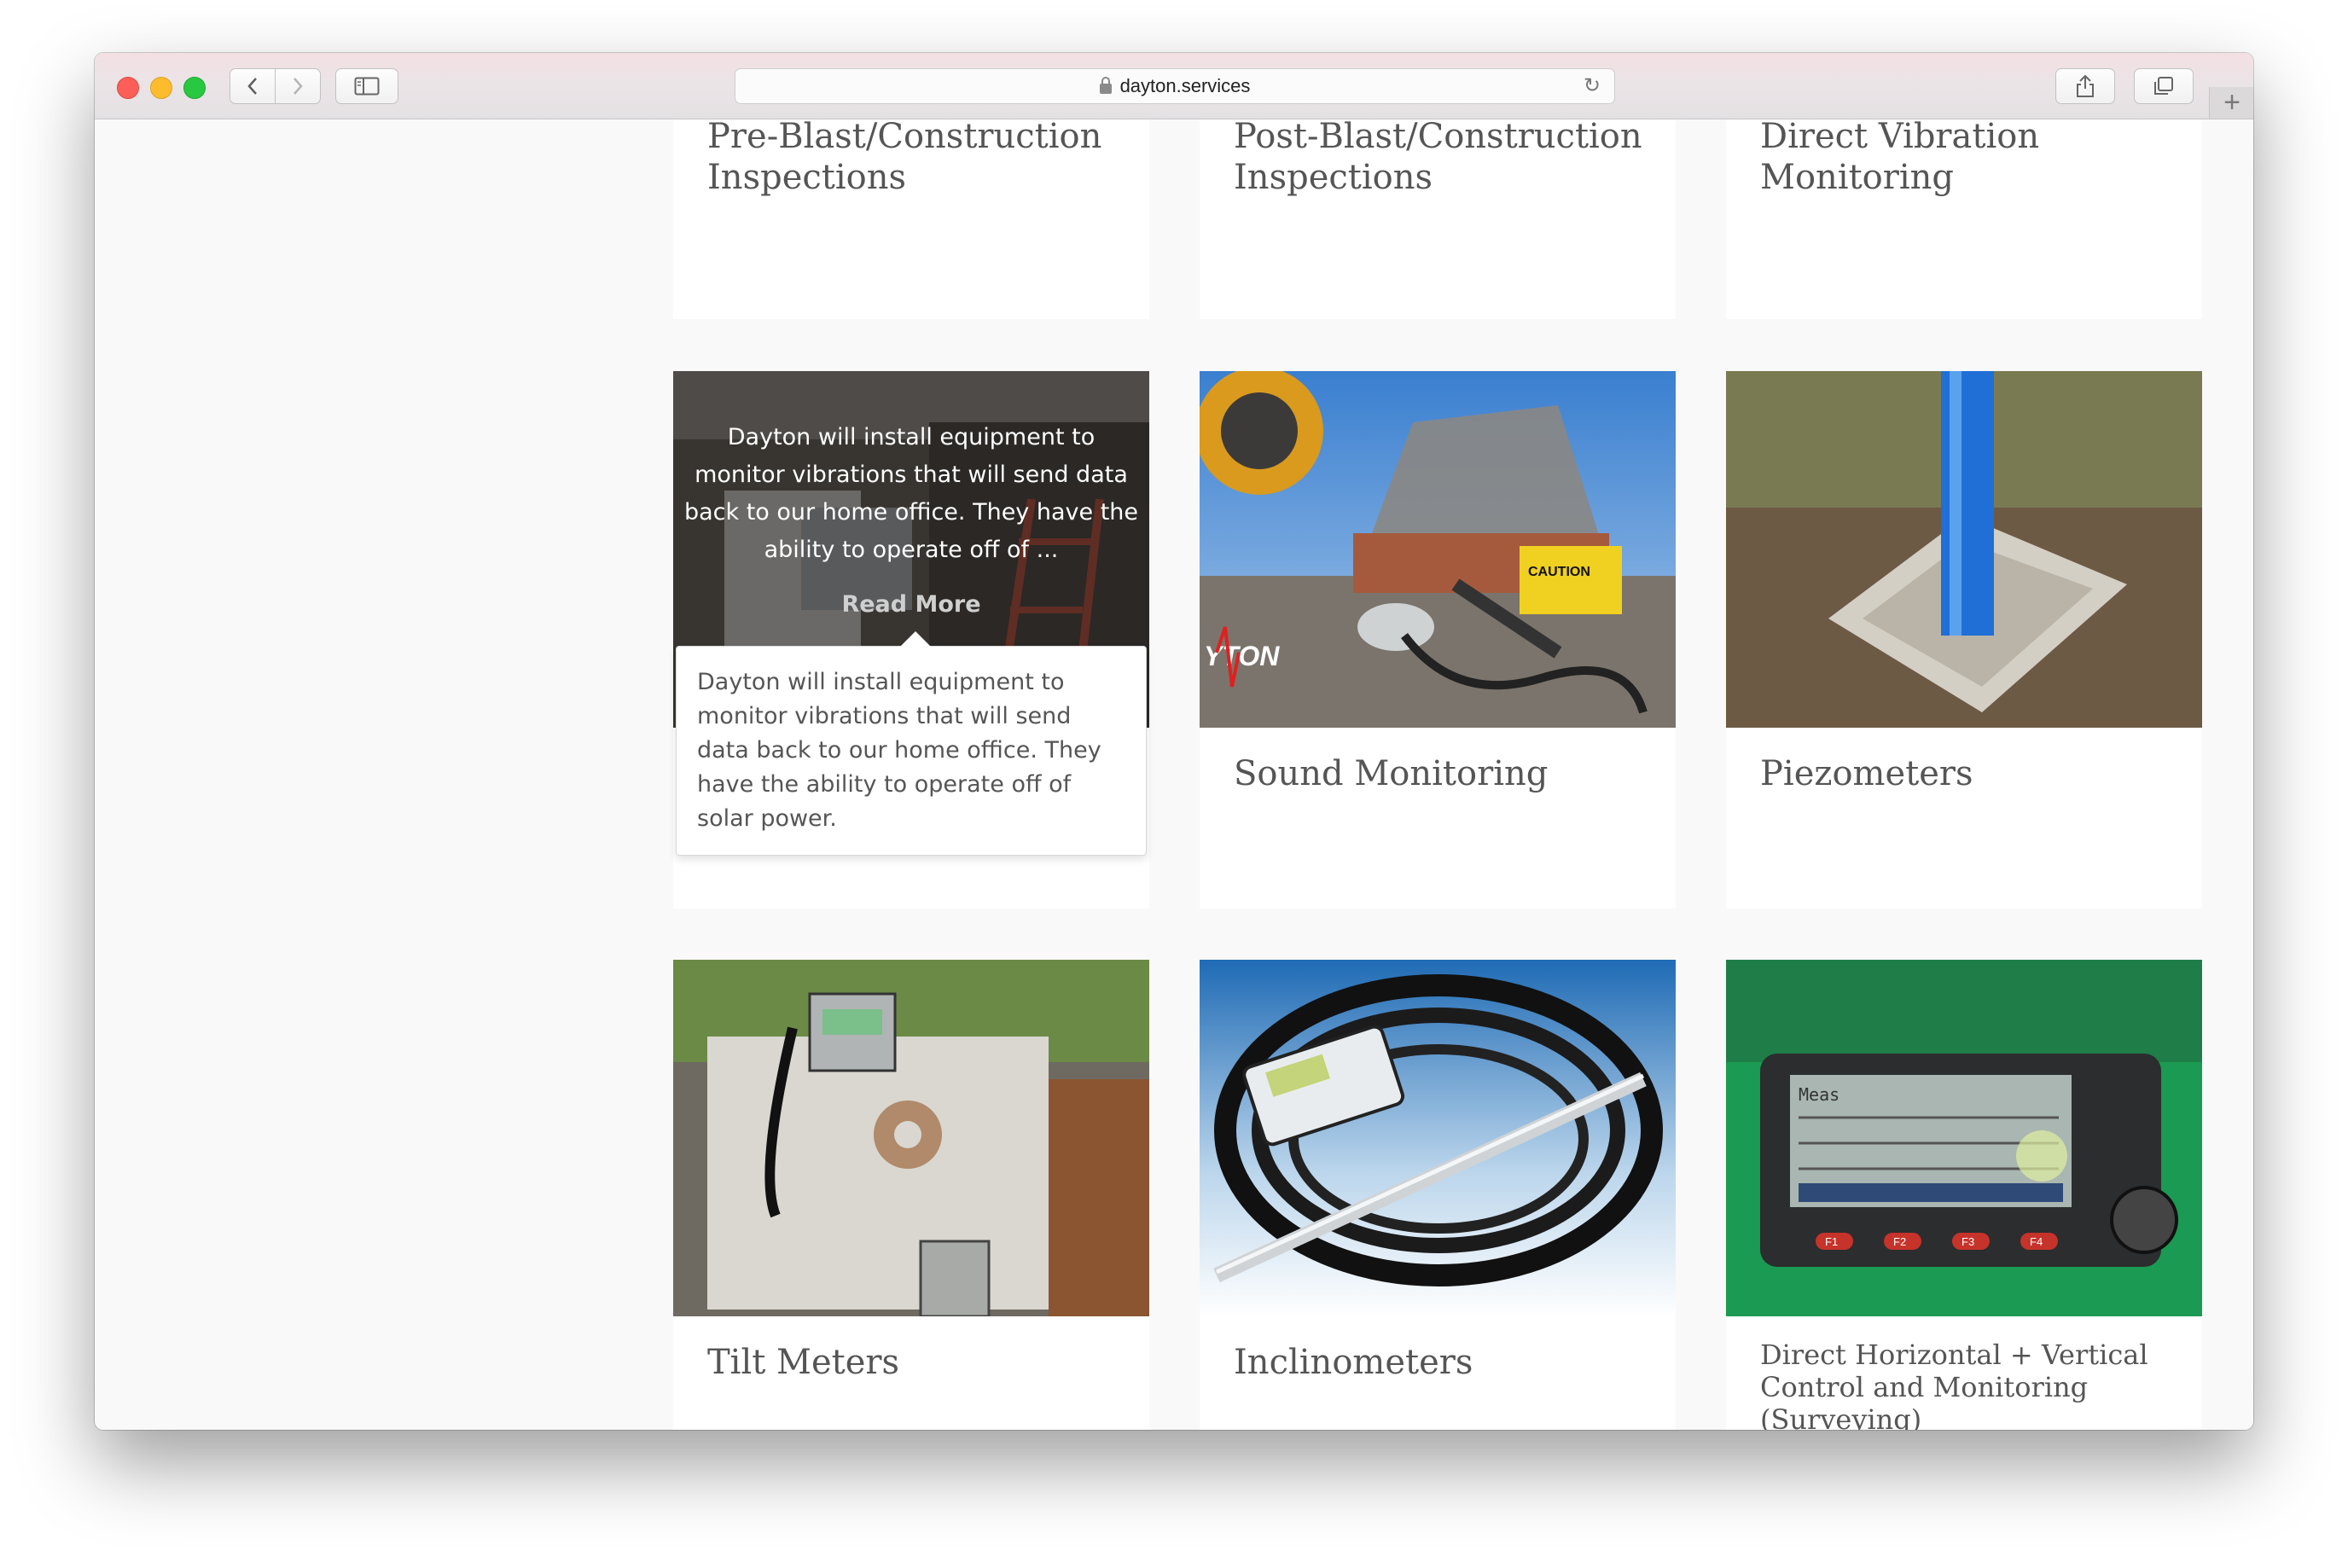  I want to click on address-bar: dayton.services ↻, so click(1175, 86).